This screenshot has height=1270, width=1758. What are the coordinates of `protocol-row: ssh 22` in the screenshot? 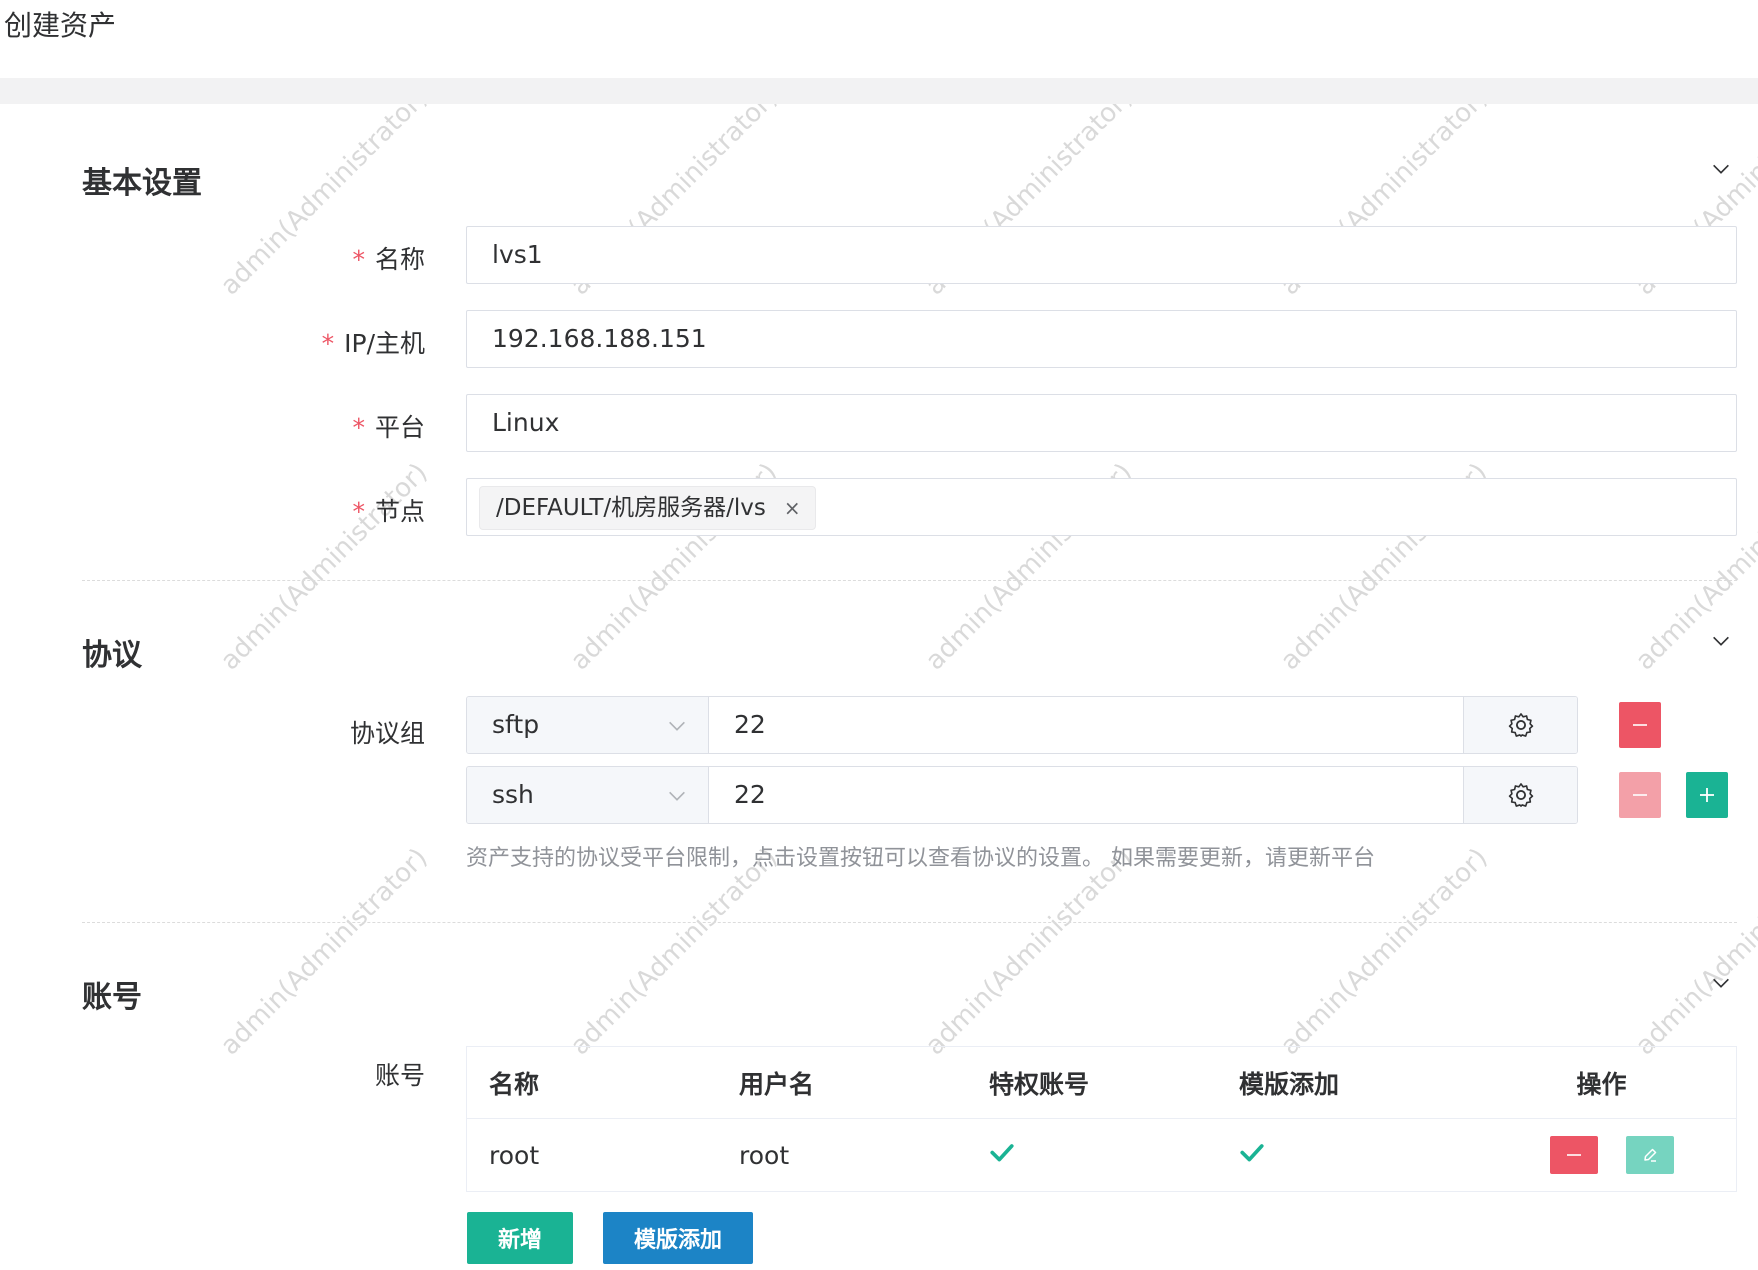 It's located at (1022, 795).